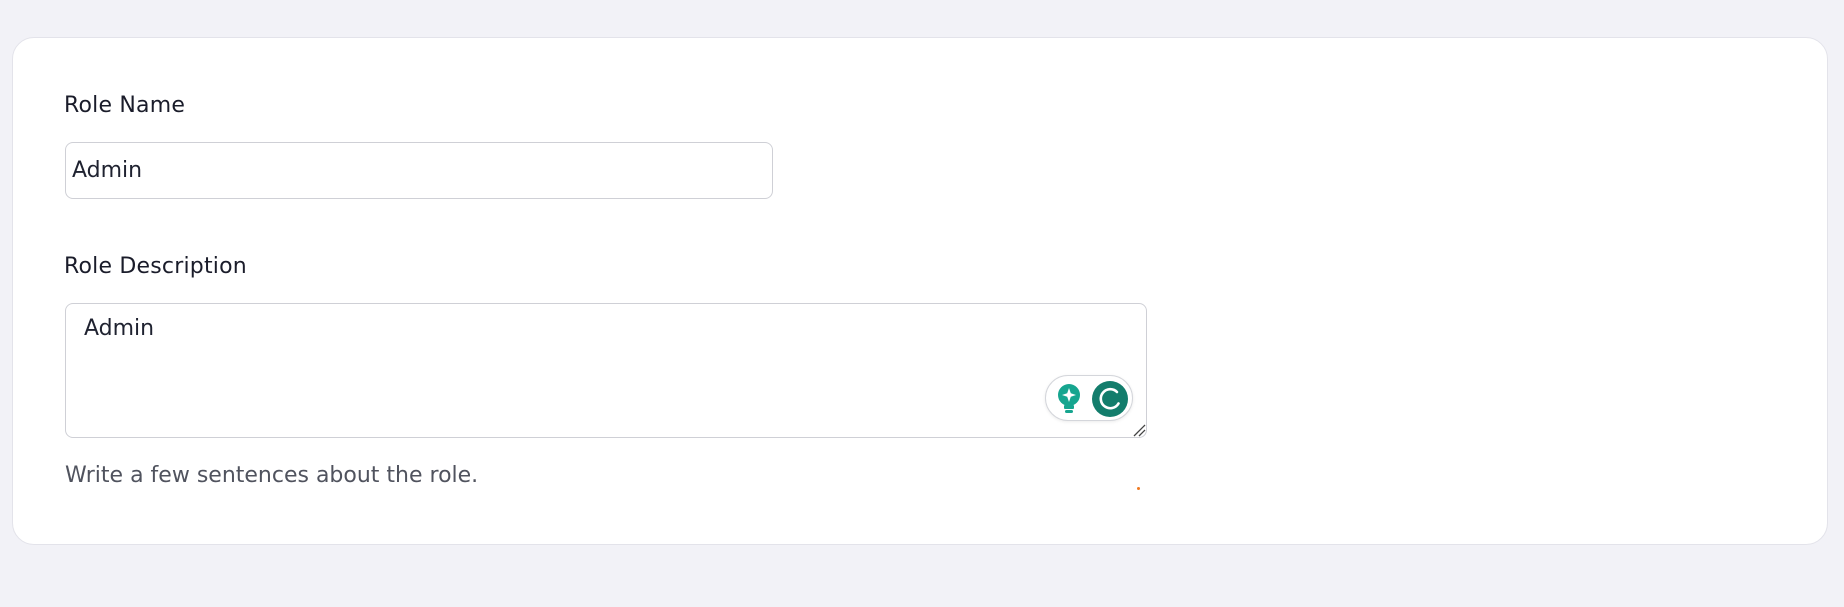 The image size is (1844, 607). Describe the element at coordinates (125, 105) in the screenshot. I see `role-name-label: Role Name` at that location.